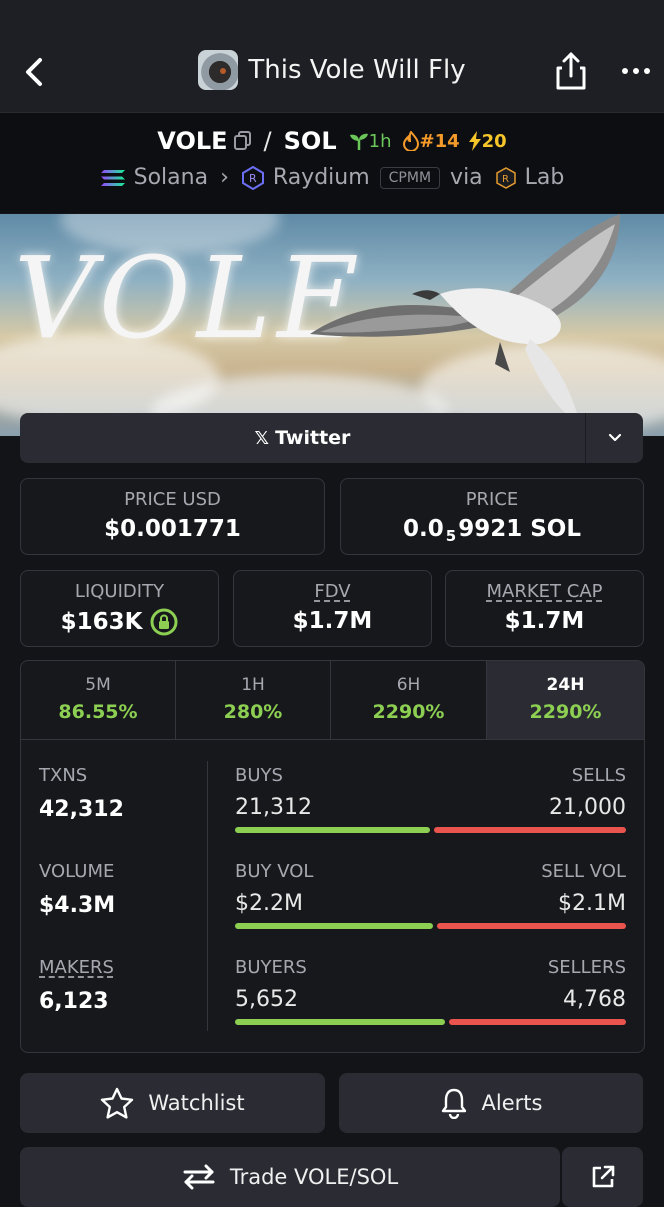 This screenshot has height=1207, width=664. What do you see at coordinates (332, 830) in the screenshot?
I see `buys-bar` at bounding box center [332, 830].